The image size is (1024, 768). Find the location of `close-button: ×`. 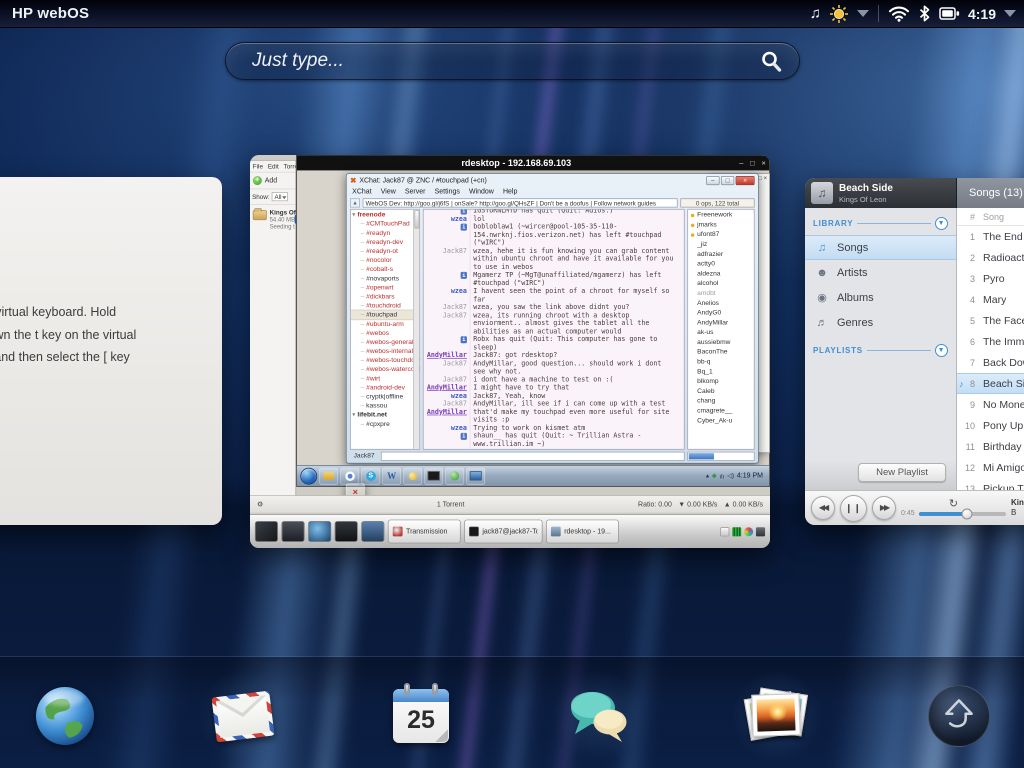

close-button: × is located at coordinates (745, 180).